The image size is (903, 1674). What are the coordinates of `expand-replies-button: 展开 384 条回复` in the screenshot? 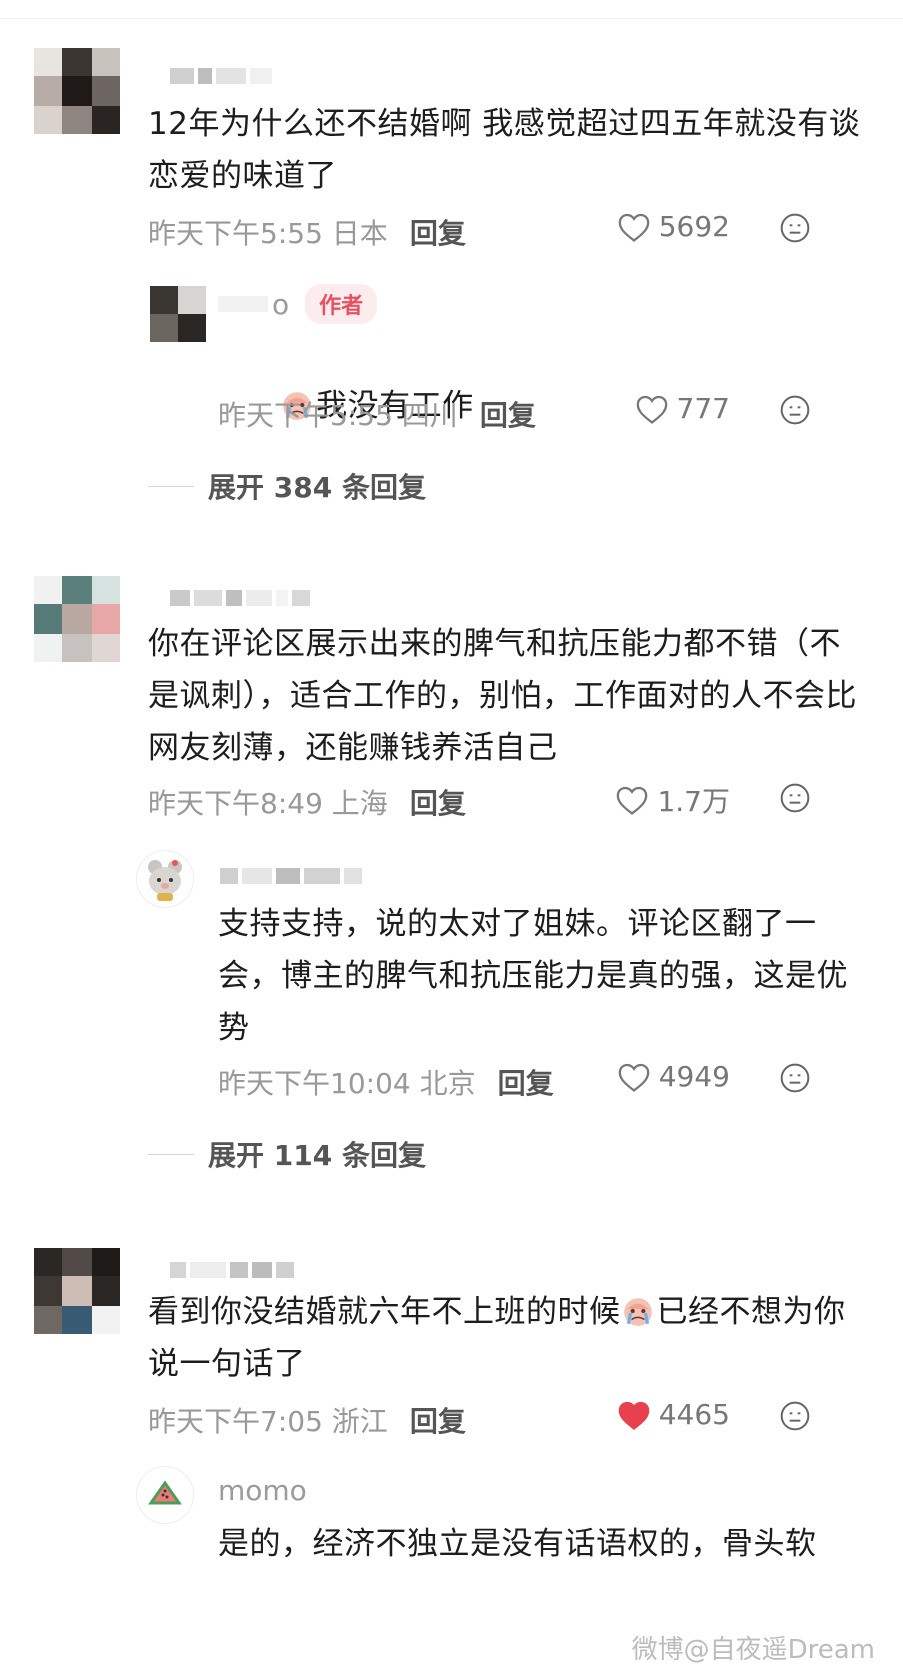 It's located at (287, 486).